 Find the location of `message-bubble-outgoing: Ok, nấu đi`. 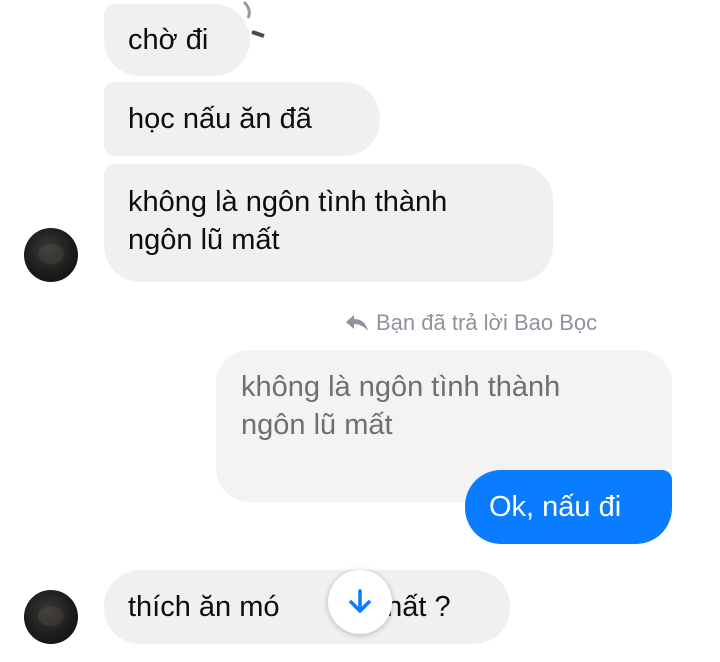

message-bubble-outgoing: Ok, nấu đi is located at coordinates (568, 507).